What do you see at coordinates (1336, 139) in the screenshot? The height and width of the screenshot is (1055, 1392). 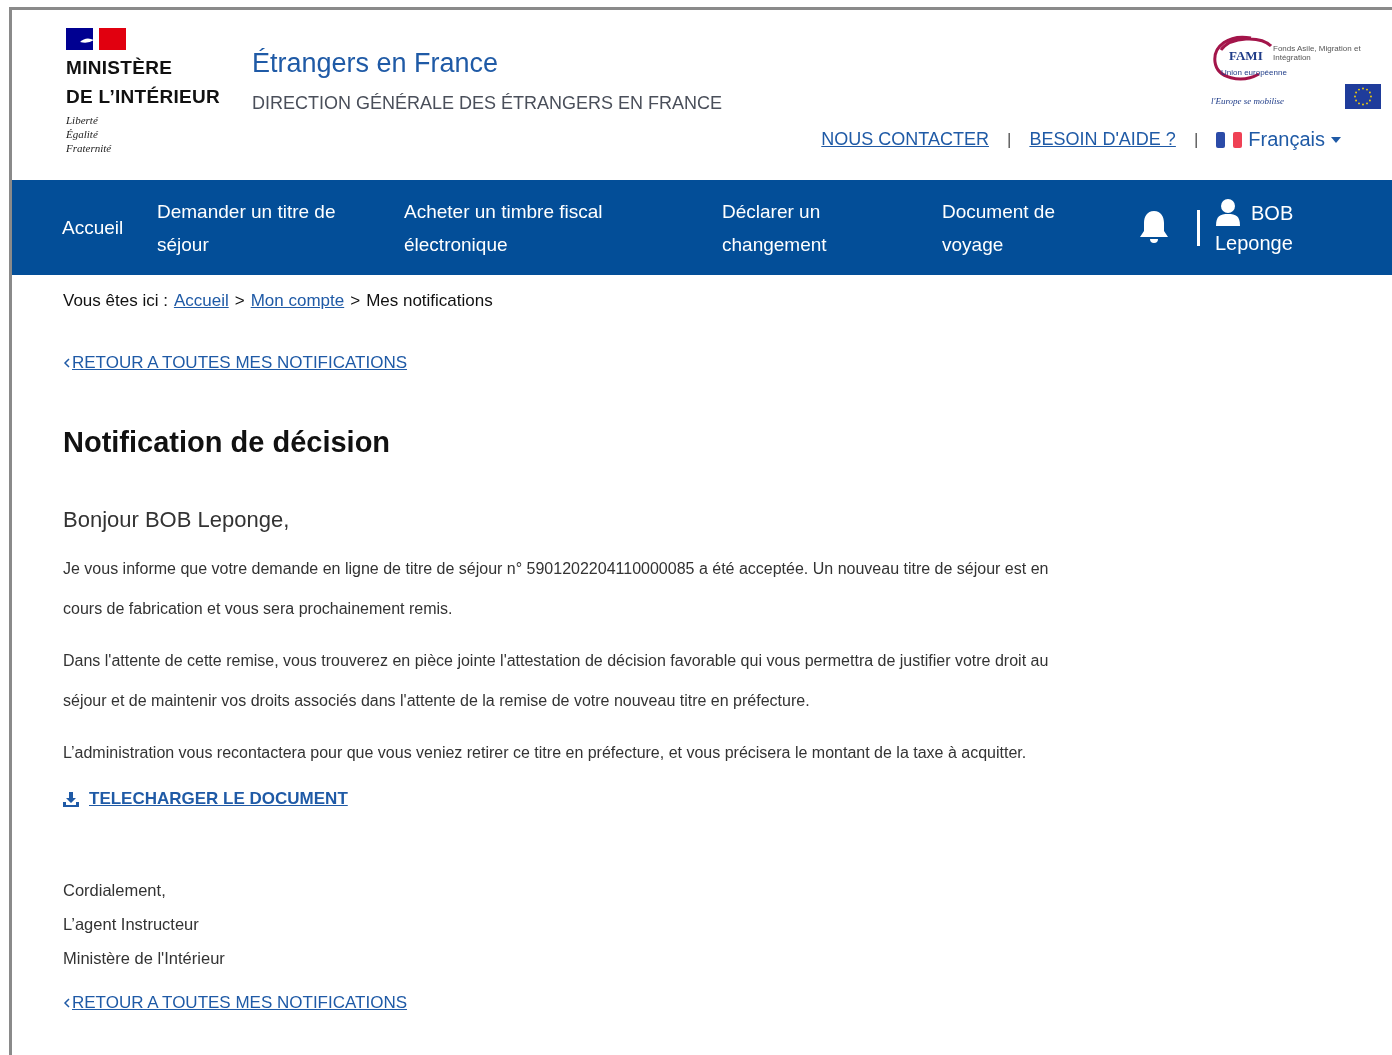 I see `caret-icon` at bounding box center [1336, 139].